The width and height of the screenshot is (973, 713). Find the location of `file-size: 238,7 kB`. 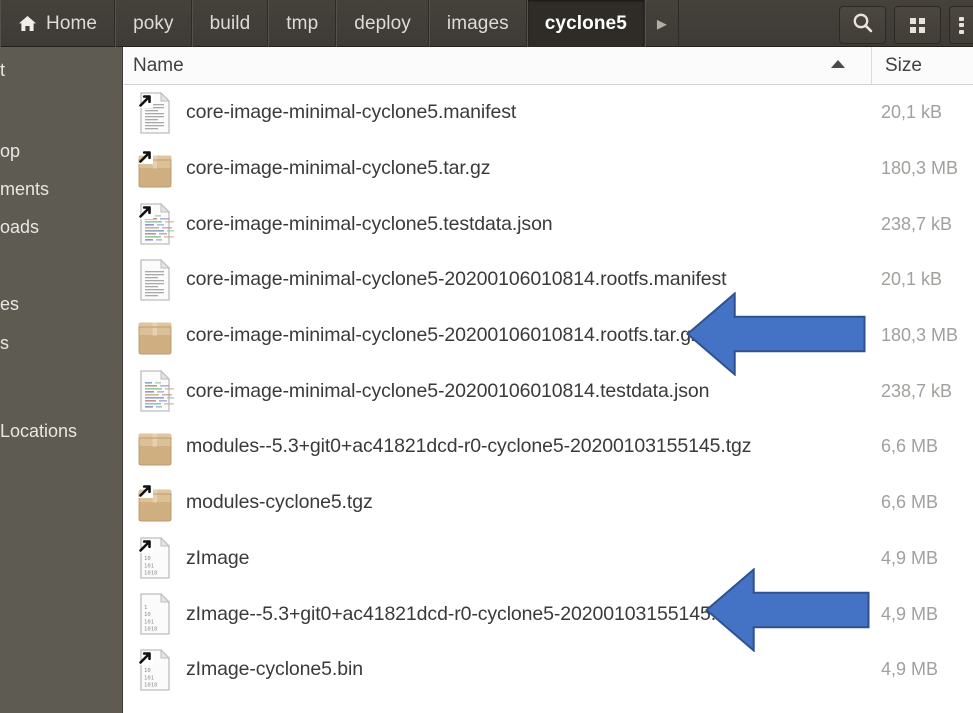

file-size: 238,7 kB is located at coordinates (917, 223).